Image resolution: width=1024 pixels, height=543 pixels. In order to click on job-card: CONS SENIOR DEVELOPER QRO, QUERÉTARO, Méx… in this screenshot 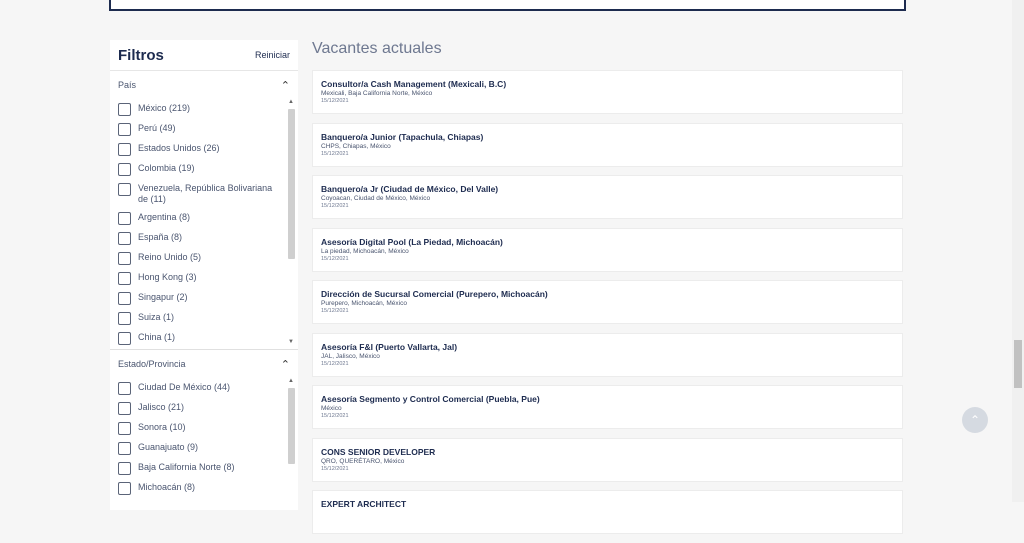, I will do `click(607, 459)`.